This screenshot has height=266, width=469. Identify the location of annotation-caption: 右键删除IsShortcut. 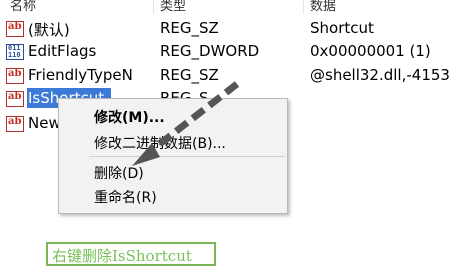
(131, 254).